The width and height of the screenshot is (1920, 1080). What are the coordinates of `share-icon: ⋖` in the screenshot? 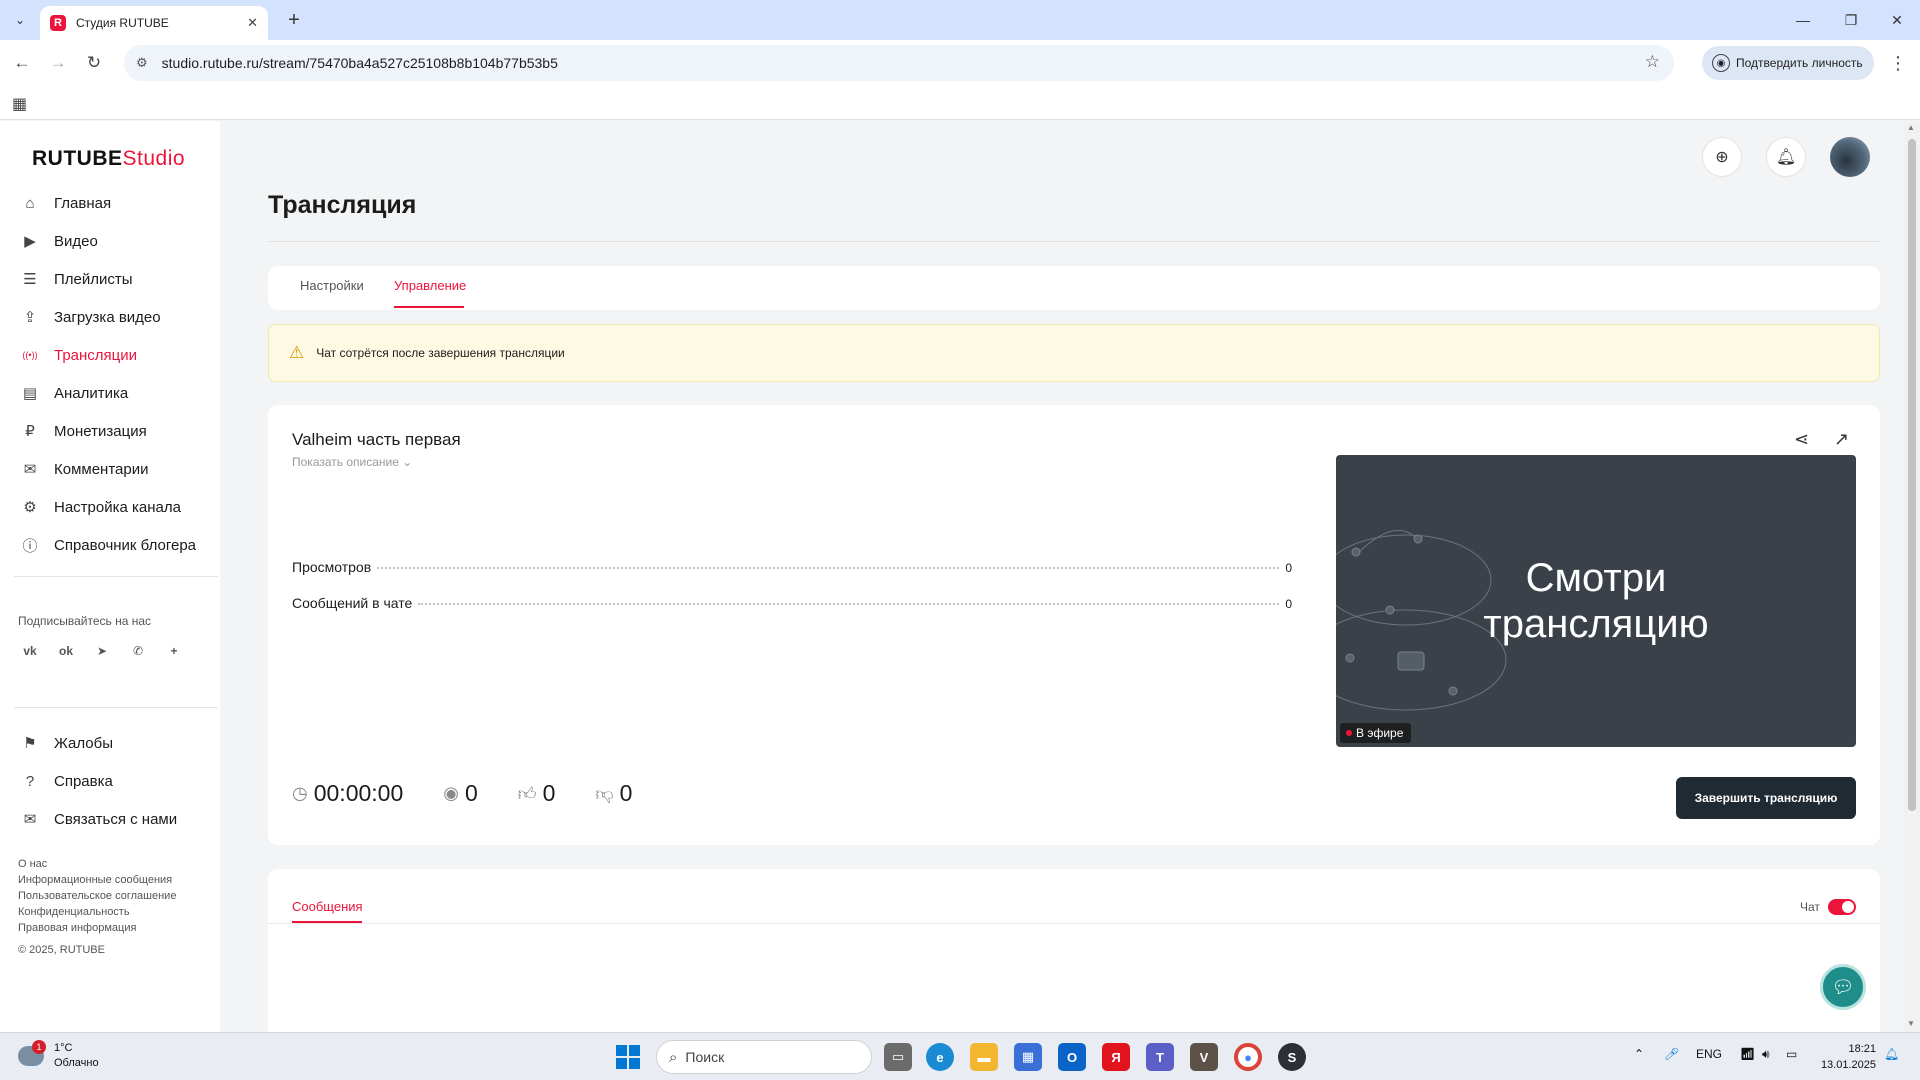 It's located at (1801, 439).